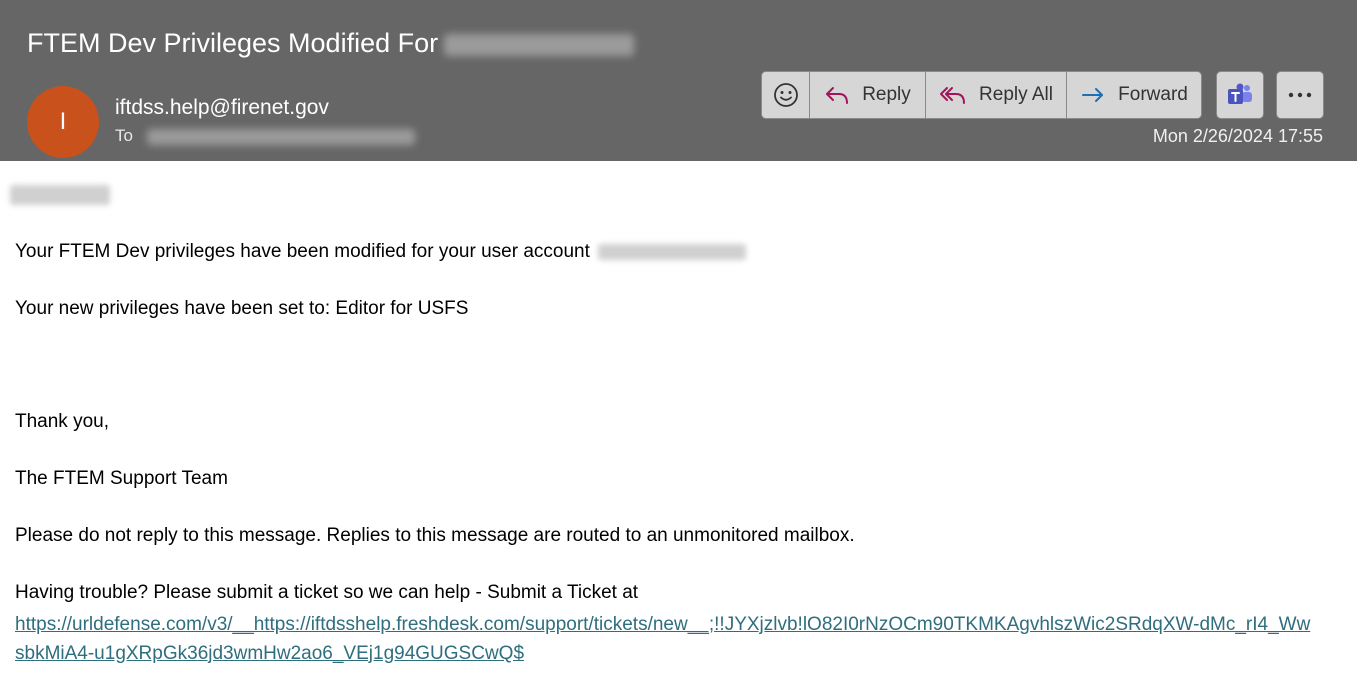 Image resolution: width=1357 pixels, height=682 pixels. I want to click on sender-address: iftdss.help@firenet.gov, so click(222, 108).